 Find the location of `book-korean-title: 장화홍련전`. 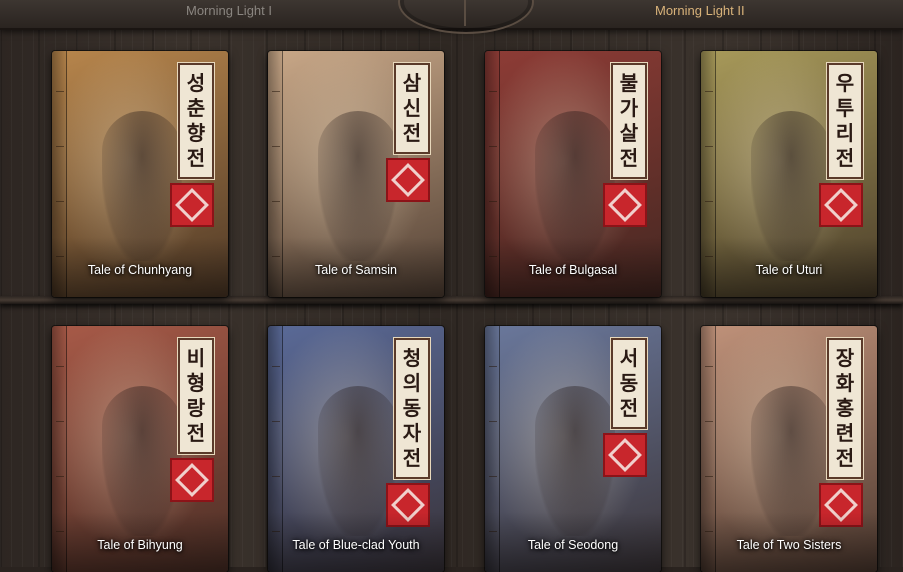

book-korean-title: 장화홍련전 is located at coordinates (845, 408).